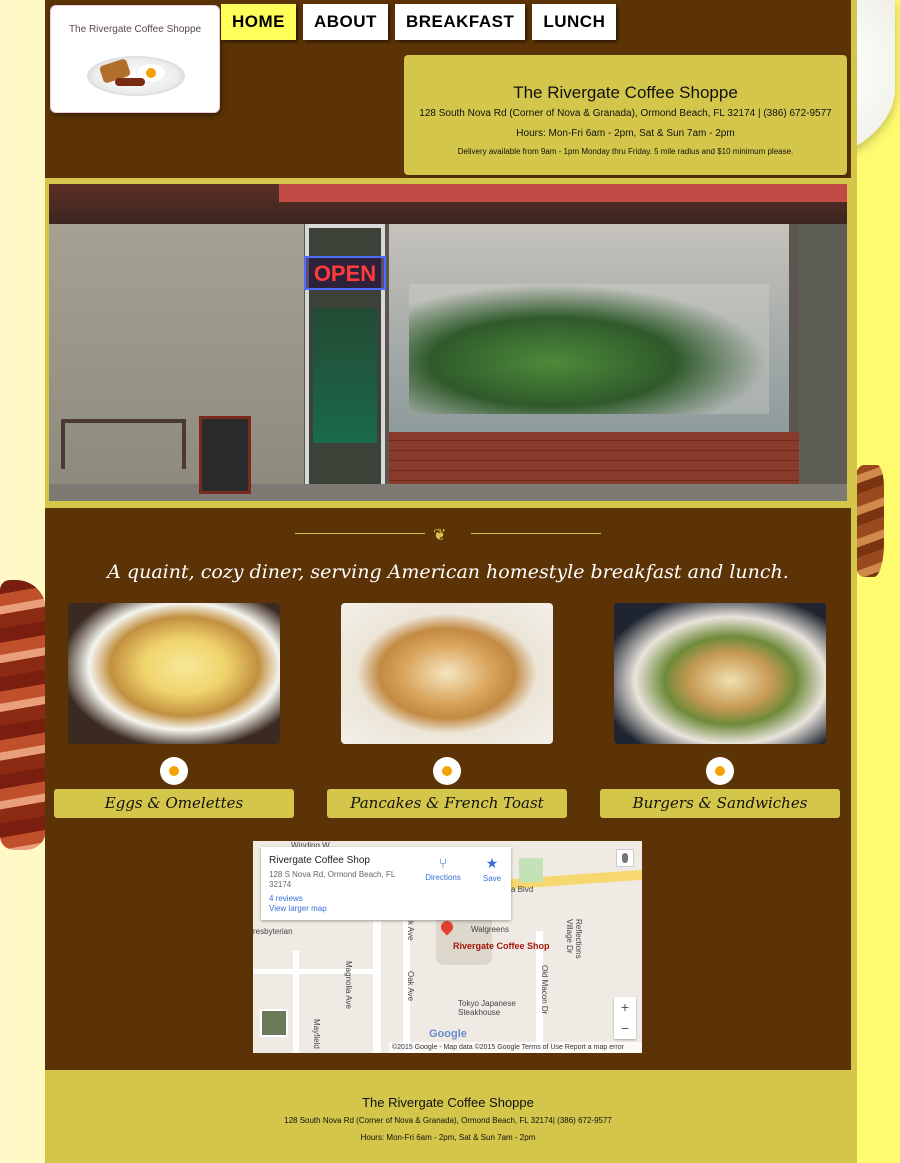 This screenshot has width=900, height=1163. I want to click on bench-image, so click(123, 444).